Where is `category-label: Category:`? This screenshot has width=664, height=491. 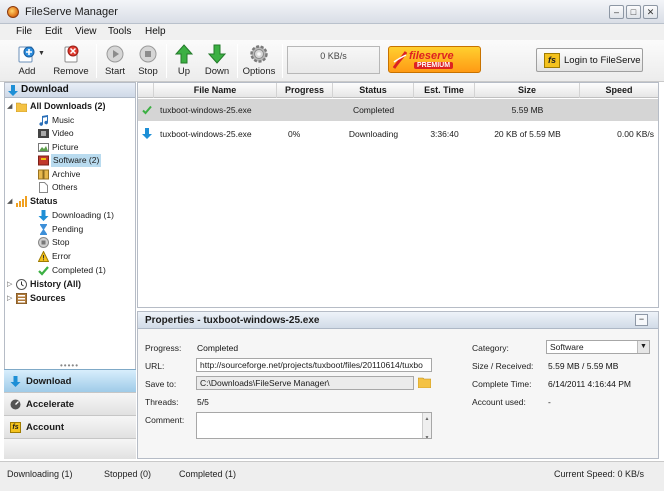
category-label: Category: is located at coordinates (490, 348).